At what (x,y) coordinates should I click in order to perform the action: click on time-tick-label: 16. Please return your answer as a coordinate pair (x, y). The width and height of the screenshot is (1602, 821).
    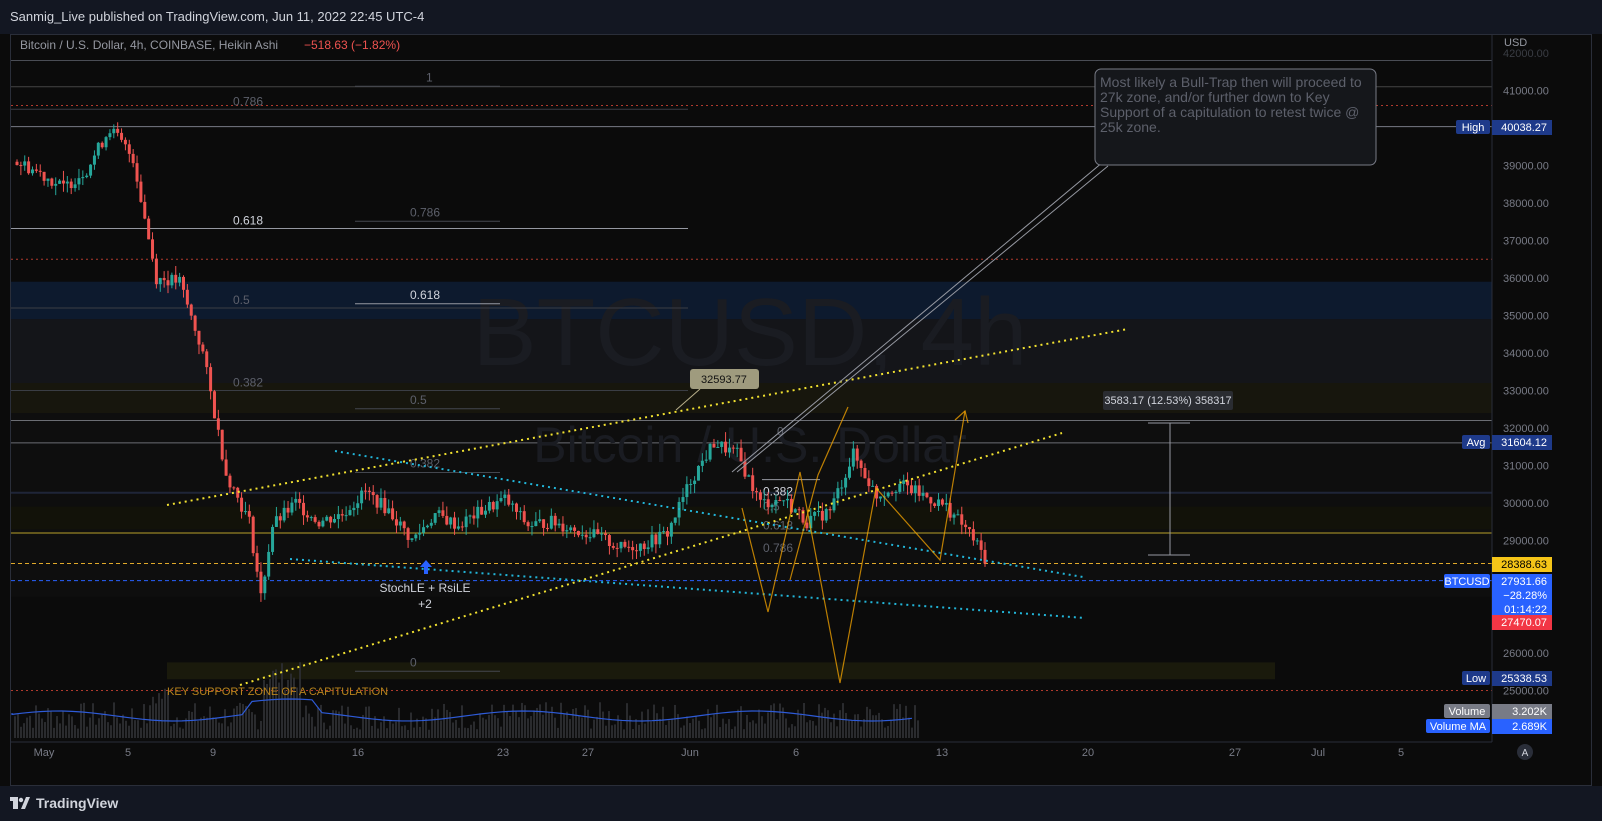
    Looking at the image, I should click on (358, 753).